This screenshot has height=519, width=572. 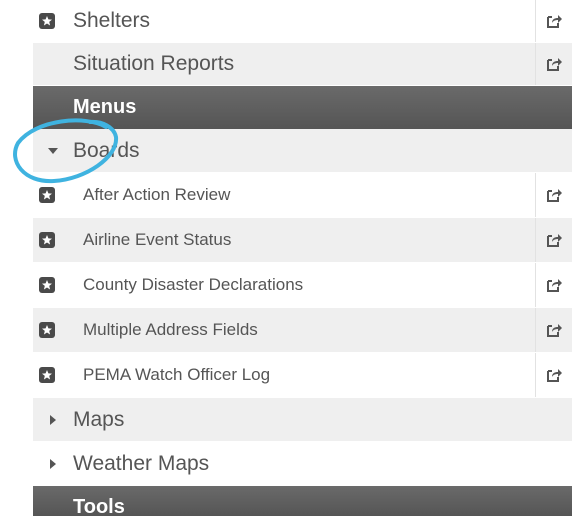 What do you see at coordinates (302, 64) in the screenshot?
I see `sidebar-item-situation-reports: Situation Reports` at bounding box center [302, 64].